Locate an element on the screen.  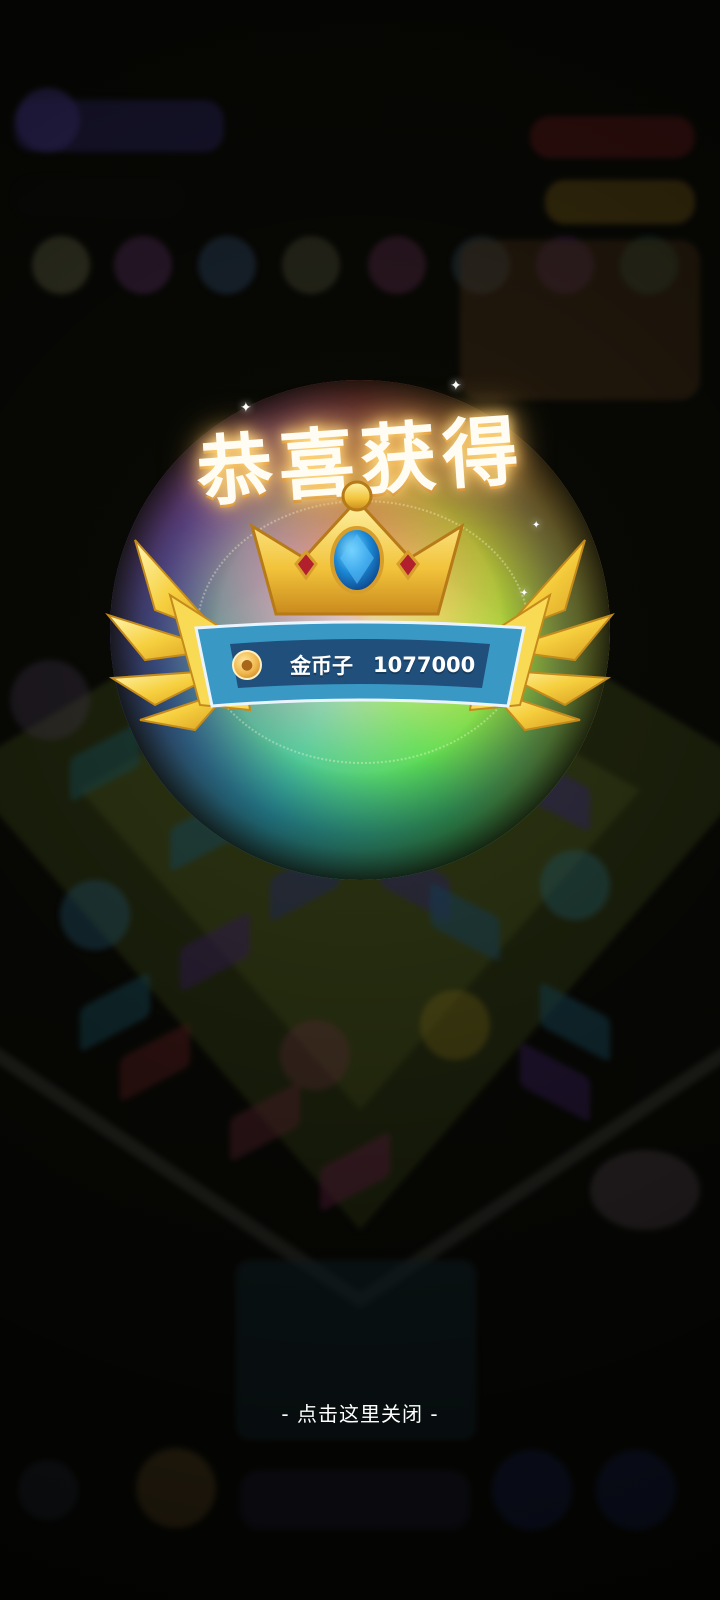
crown-icon is located at coordinates (357, 548).